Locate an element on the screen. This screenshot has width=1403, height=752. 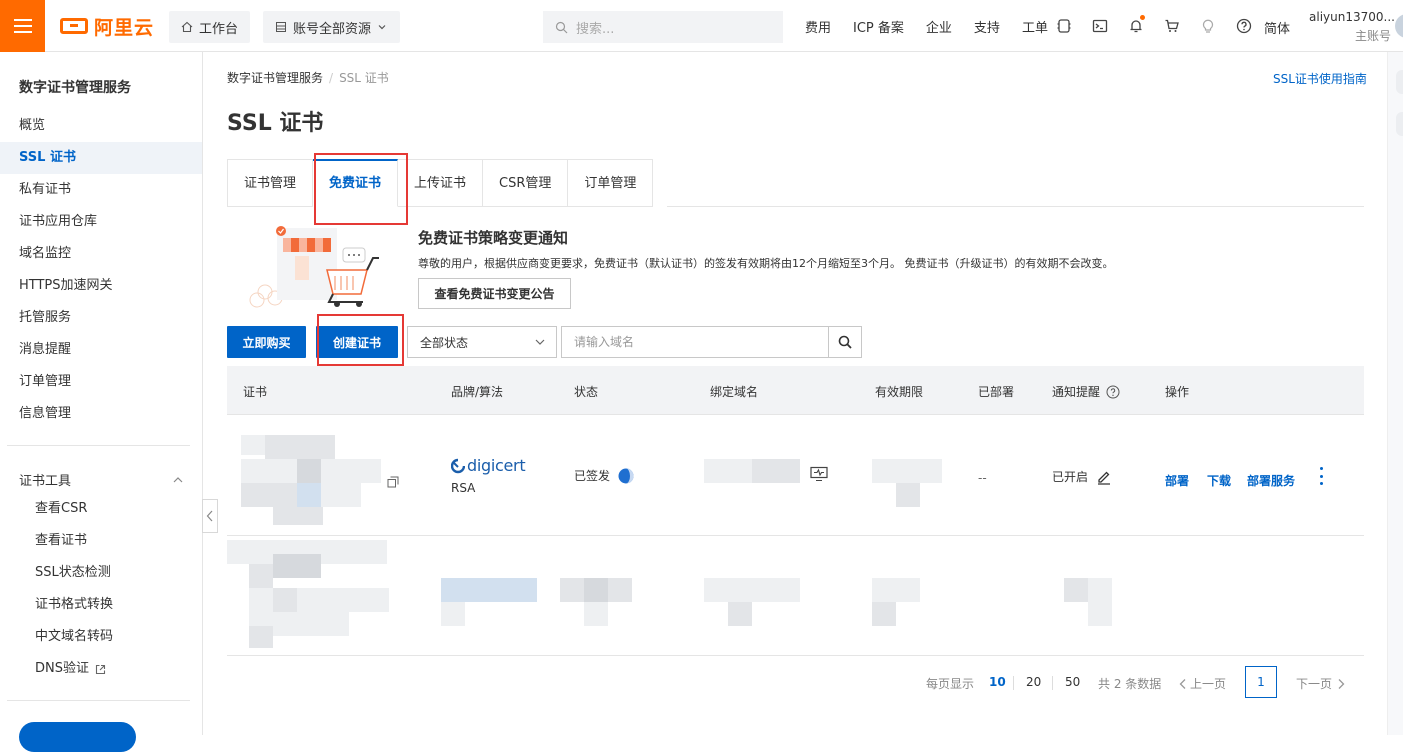
copy-icon is located at coordinates (393, 482).